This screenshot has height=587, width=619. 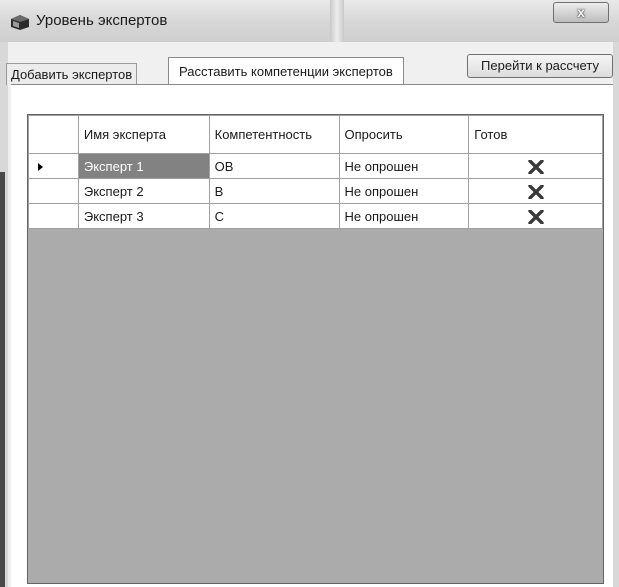 I want to click on go-to-calculation-button: Перейти к рассчету, so click(x=540, y=66).